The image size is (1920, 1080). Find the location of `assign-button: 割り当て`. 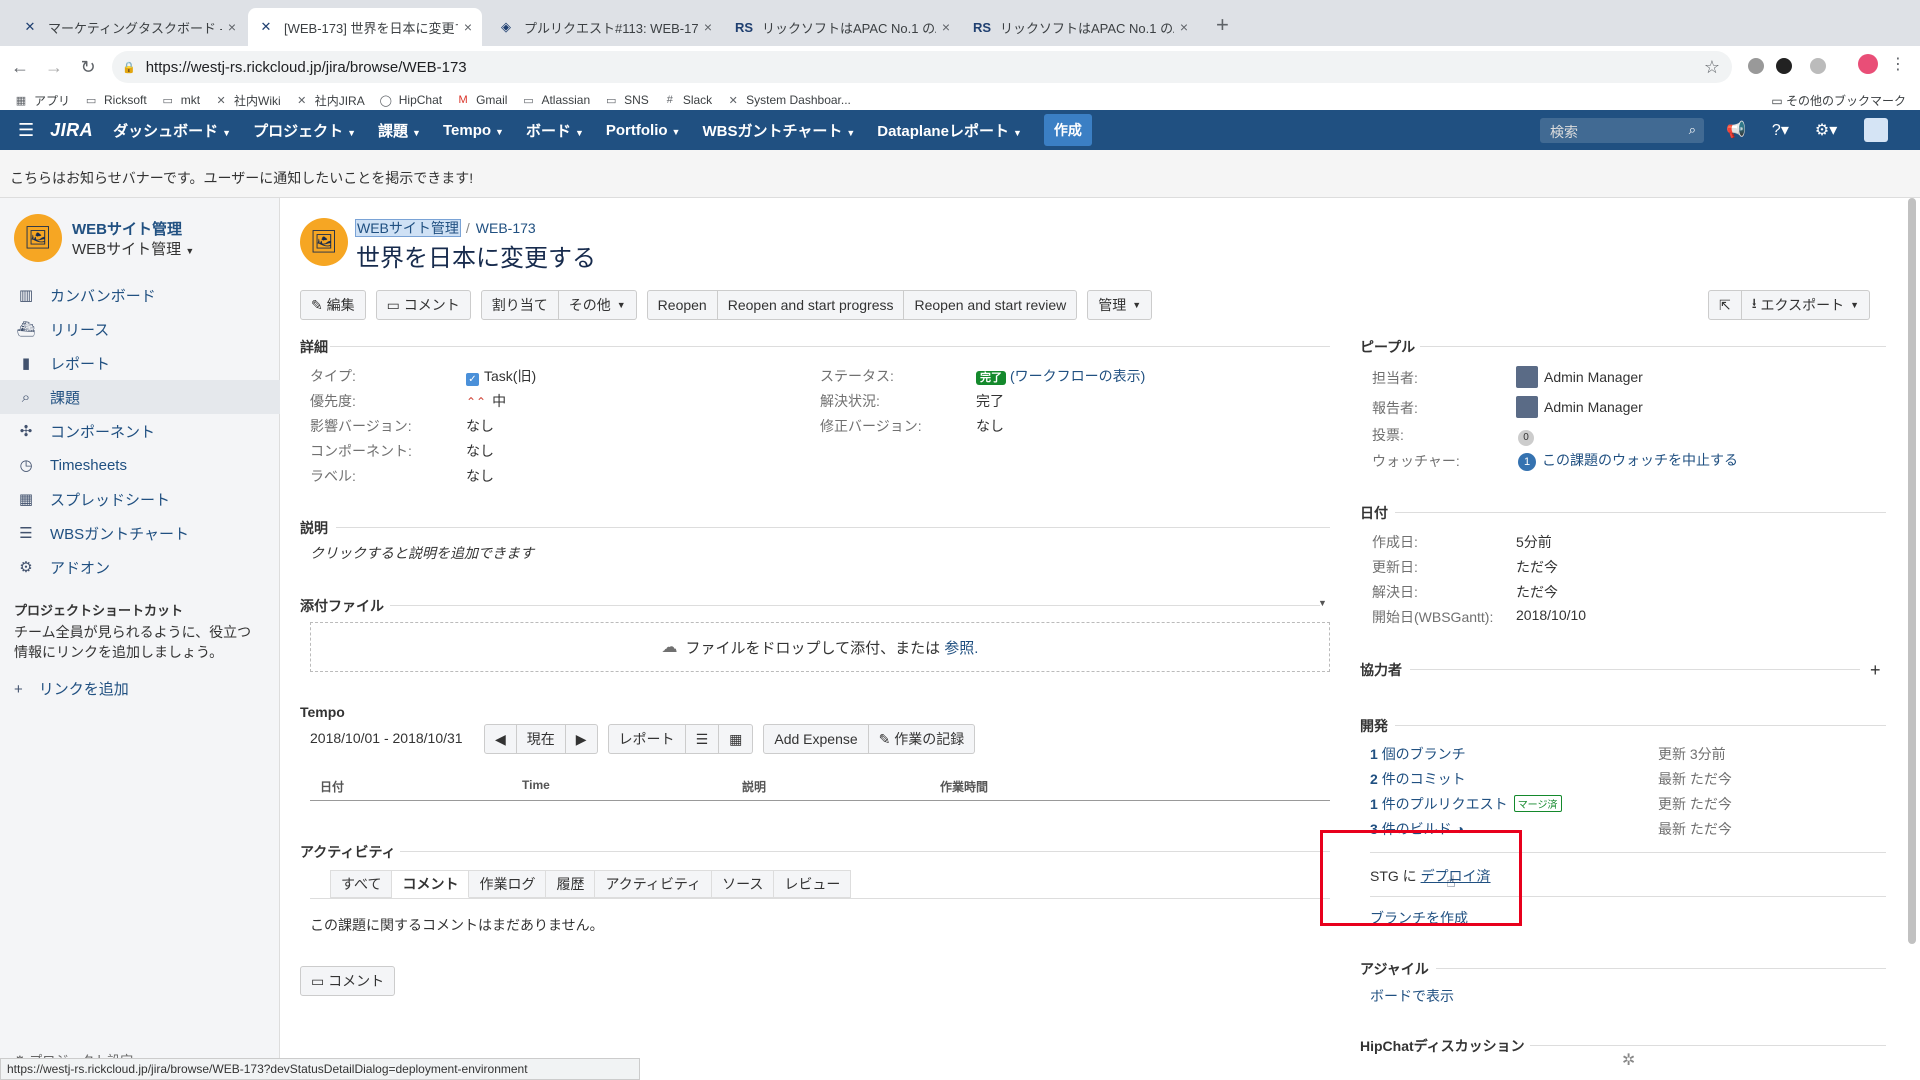

assign-button: 割り当て is located at coordinates (519, 305).